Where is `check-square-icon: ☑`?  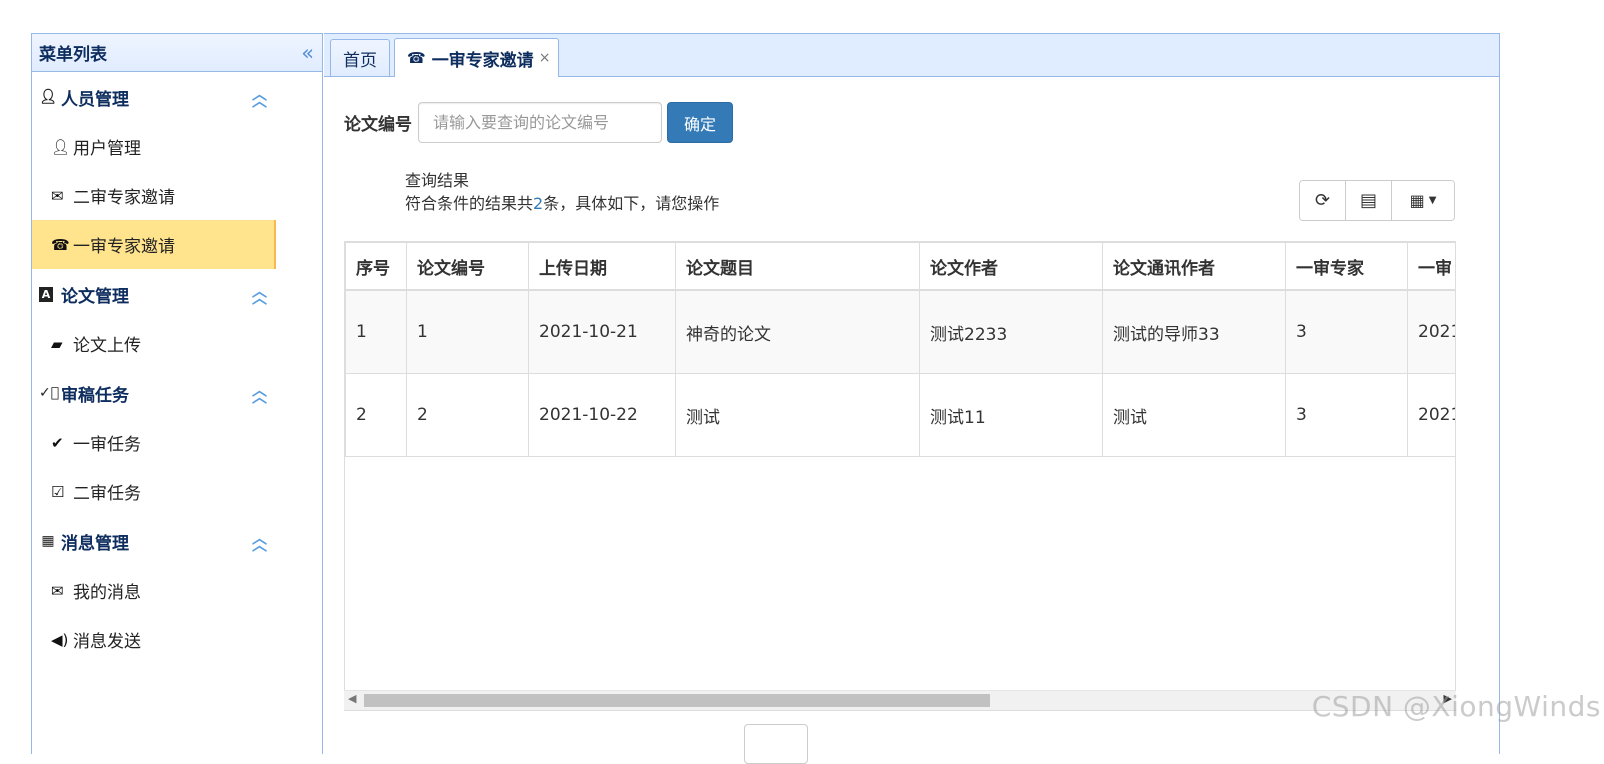
check-square-icon: ☑ is located at coordinates (58, 491).